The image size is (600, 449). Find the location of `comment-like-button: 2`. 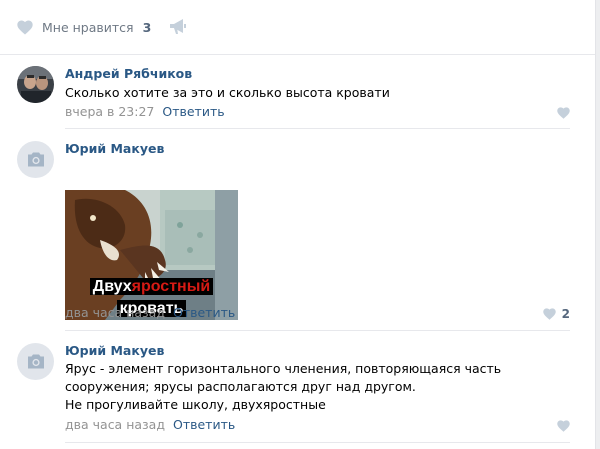

comment-like-button: 2 is located at coordinates (556, 314).